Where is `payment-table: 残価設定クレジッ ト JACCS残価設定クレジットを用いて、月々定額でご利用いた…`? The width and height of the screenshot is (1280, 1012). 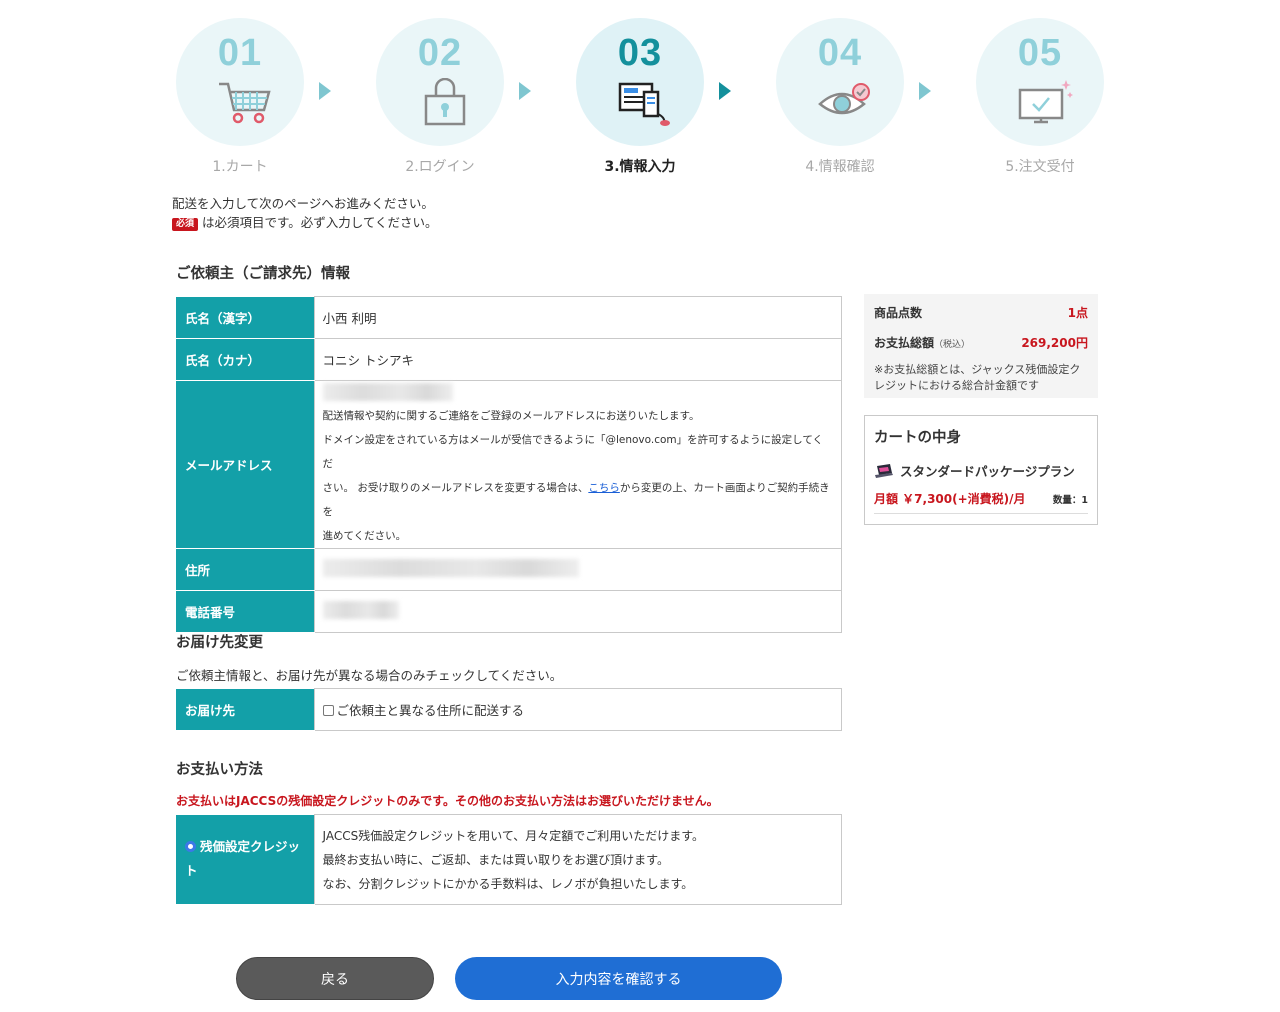
payment-table: 残価設定クレジッ ト JACCS残価設定クレジットを用いて、月々定額でご利用いた… is located at coordinates (509, 859).